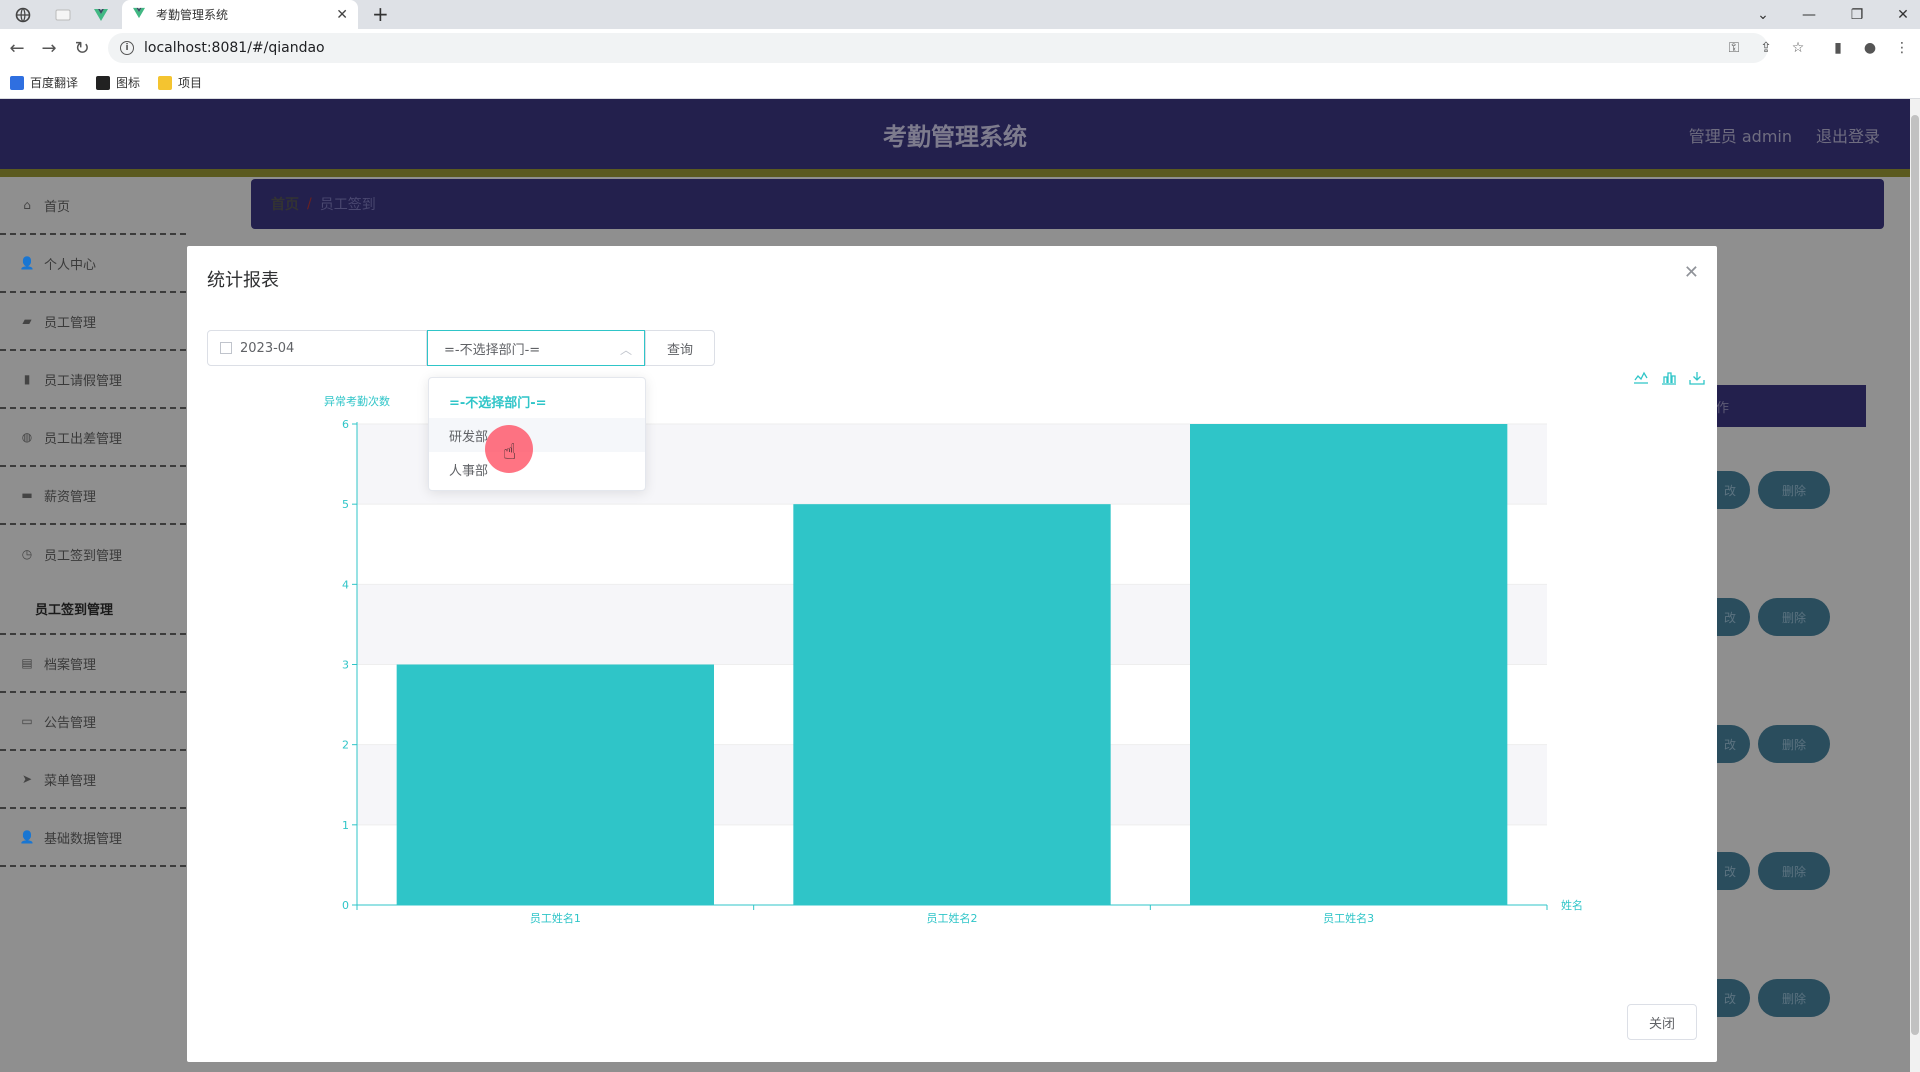  What do you see at coordinates (101, 14) in the screenshot?
I see `pinned-tab-vue-icon` at bounding box center [101, 14].